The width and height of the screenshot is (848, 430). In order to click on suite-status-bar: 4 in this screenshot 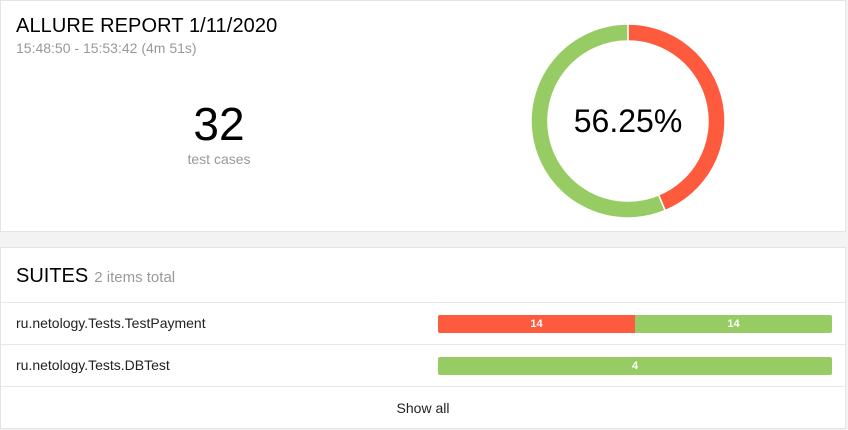, I will do `click(635, 366)`.